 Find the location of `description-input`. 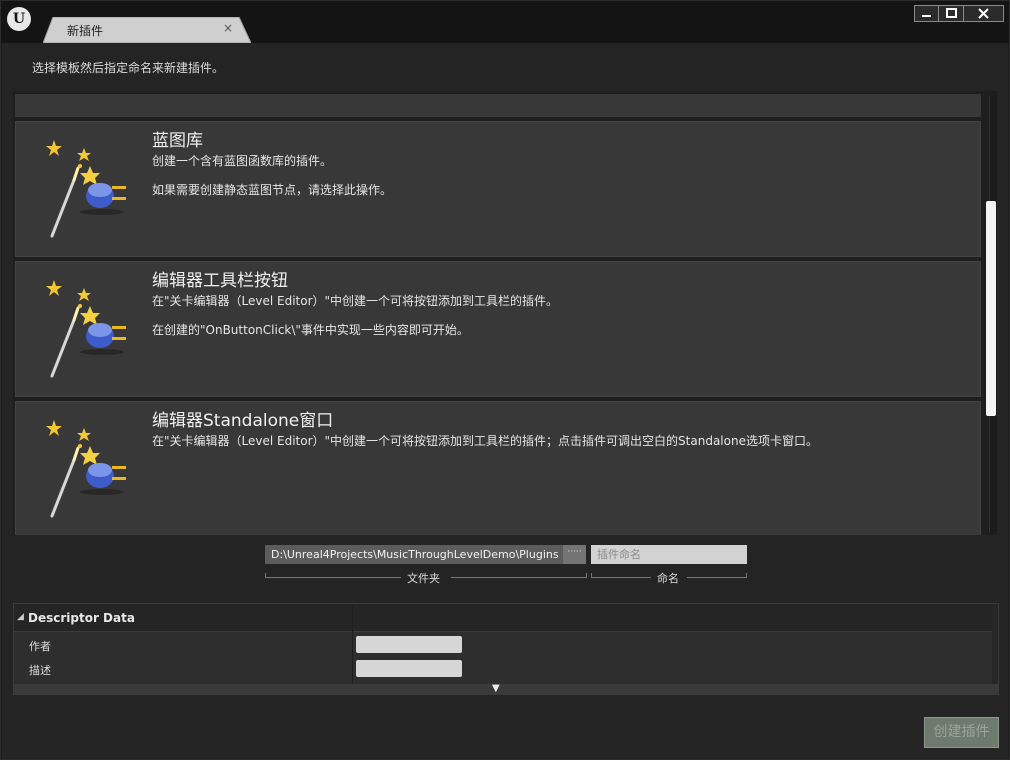

description-input is located at coordinates (409, 668).